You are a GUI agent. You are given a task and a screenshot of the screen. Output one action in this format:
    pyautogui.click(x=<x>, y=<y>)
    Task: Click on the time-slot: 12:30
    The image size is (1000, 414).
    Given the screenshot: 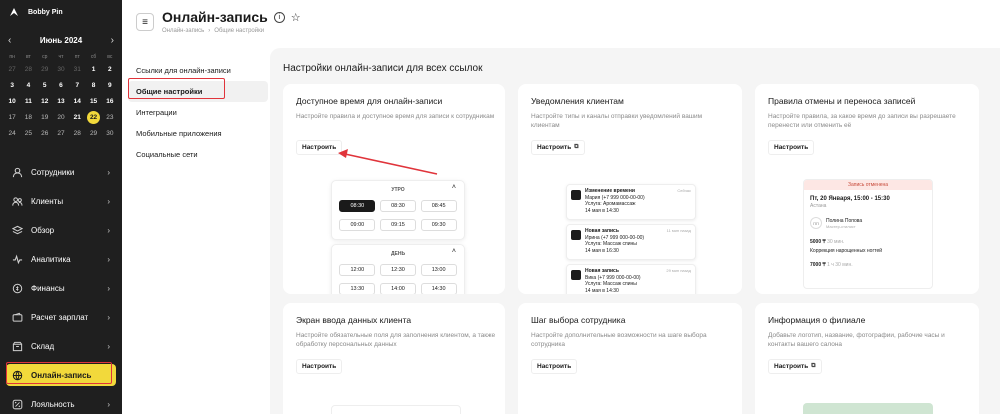 What is the action you would take?
    pyautogui.click(x=397, y=270)
    